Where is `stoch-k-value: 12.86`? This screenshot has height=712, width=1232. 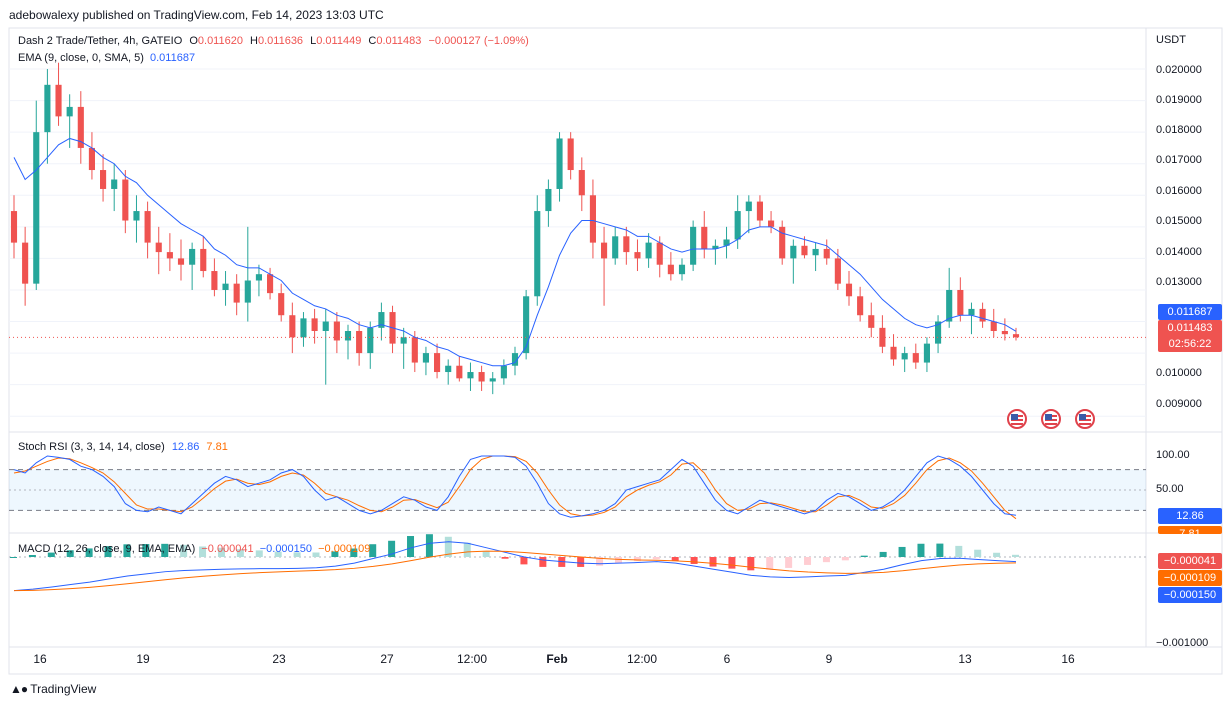 stoch-k-value: 12.86 is located at coordinates (185, 447).